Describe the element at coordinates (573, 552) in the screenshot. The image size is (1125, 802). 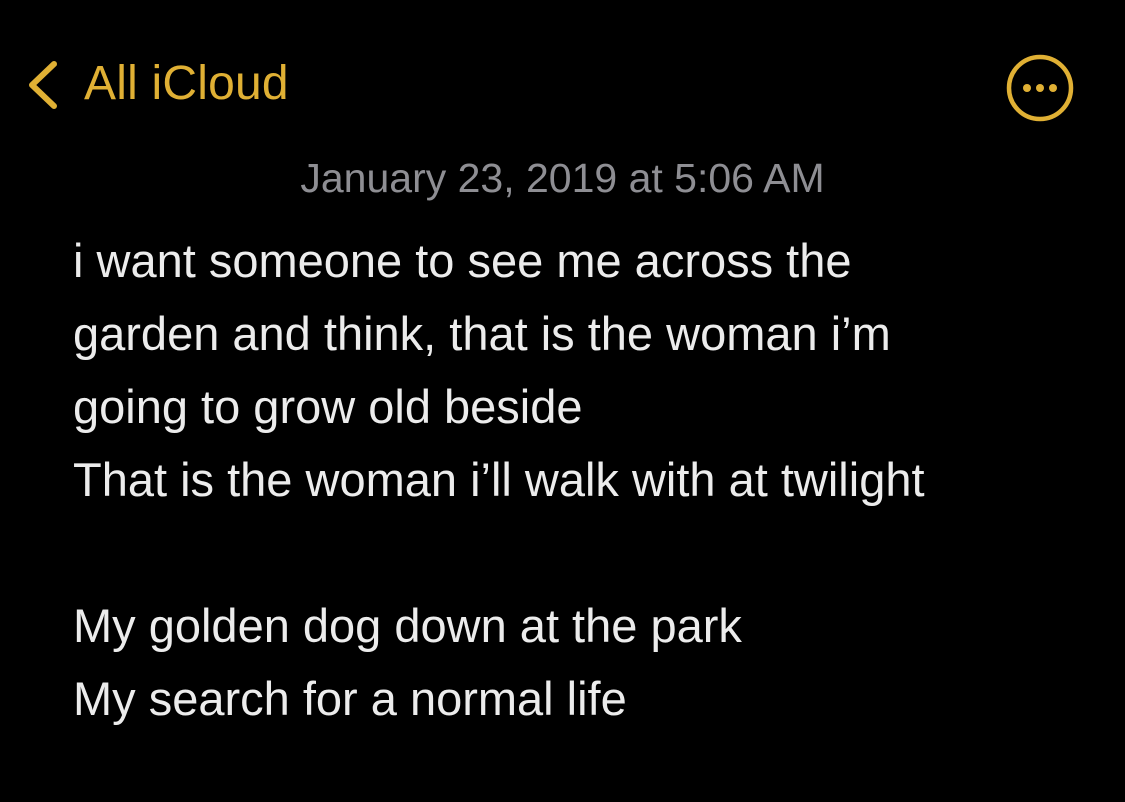
I see `note-line-blank` at that location.